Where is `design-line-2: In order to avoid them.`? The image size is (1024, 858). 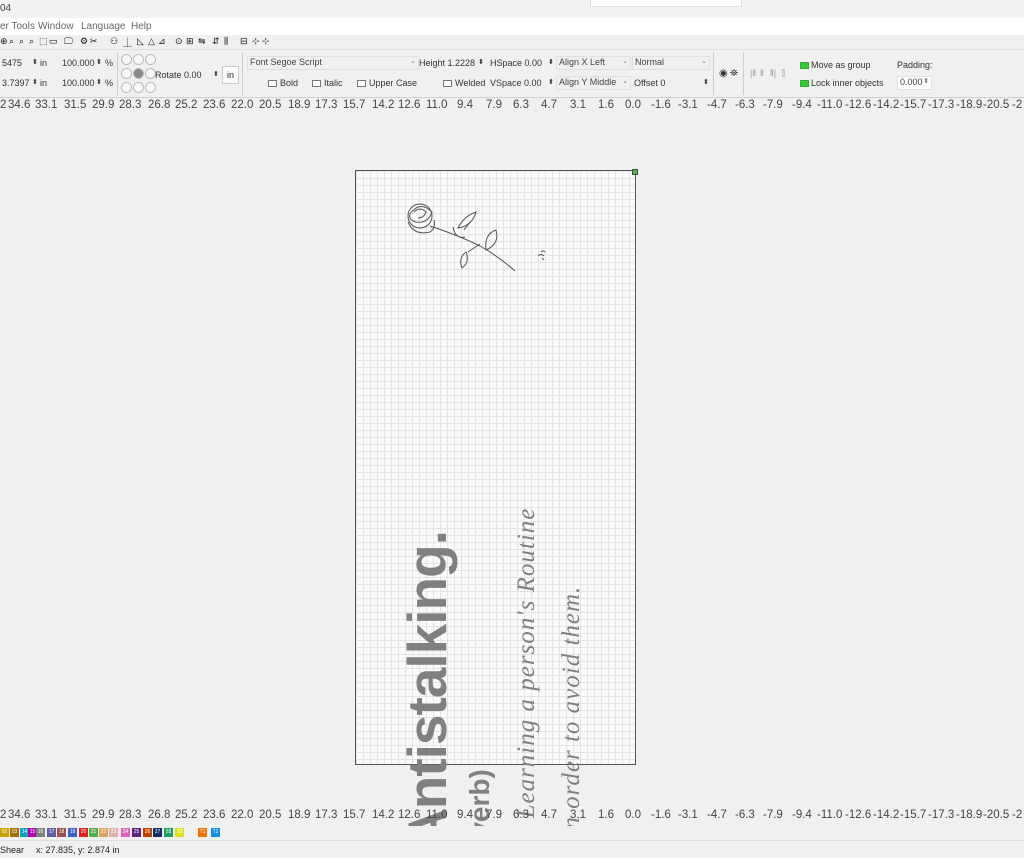
design-line-2: In order to avoid them. is located at coordinates (572, 712).